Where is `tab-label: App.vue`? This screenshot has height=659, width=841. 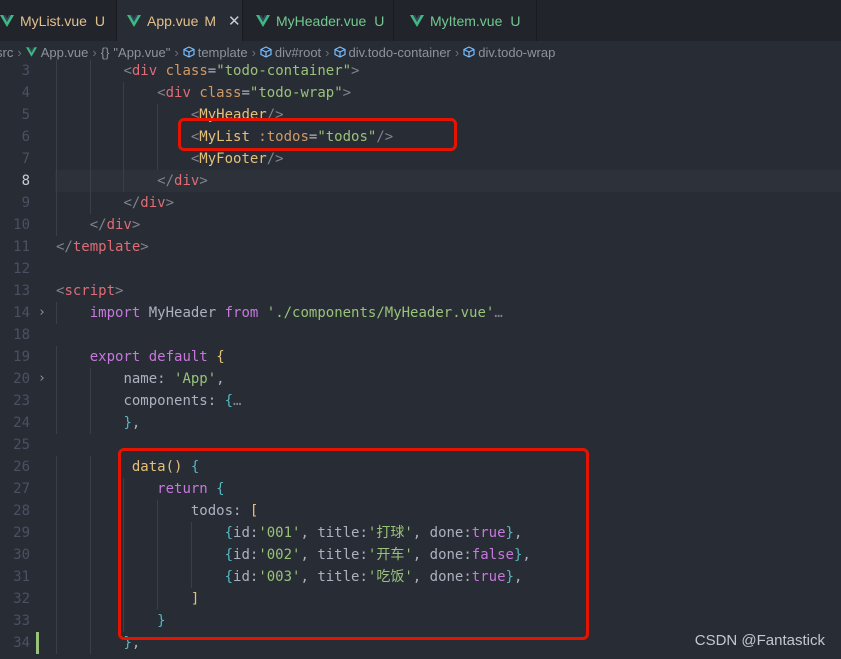 tab-label: App.vue is located at coordinates (173, 20).